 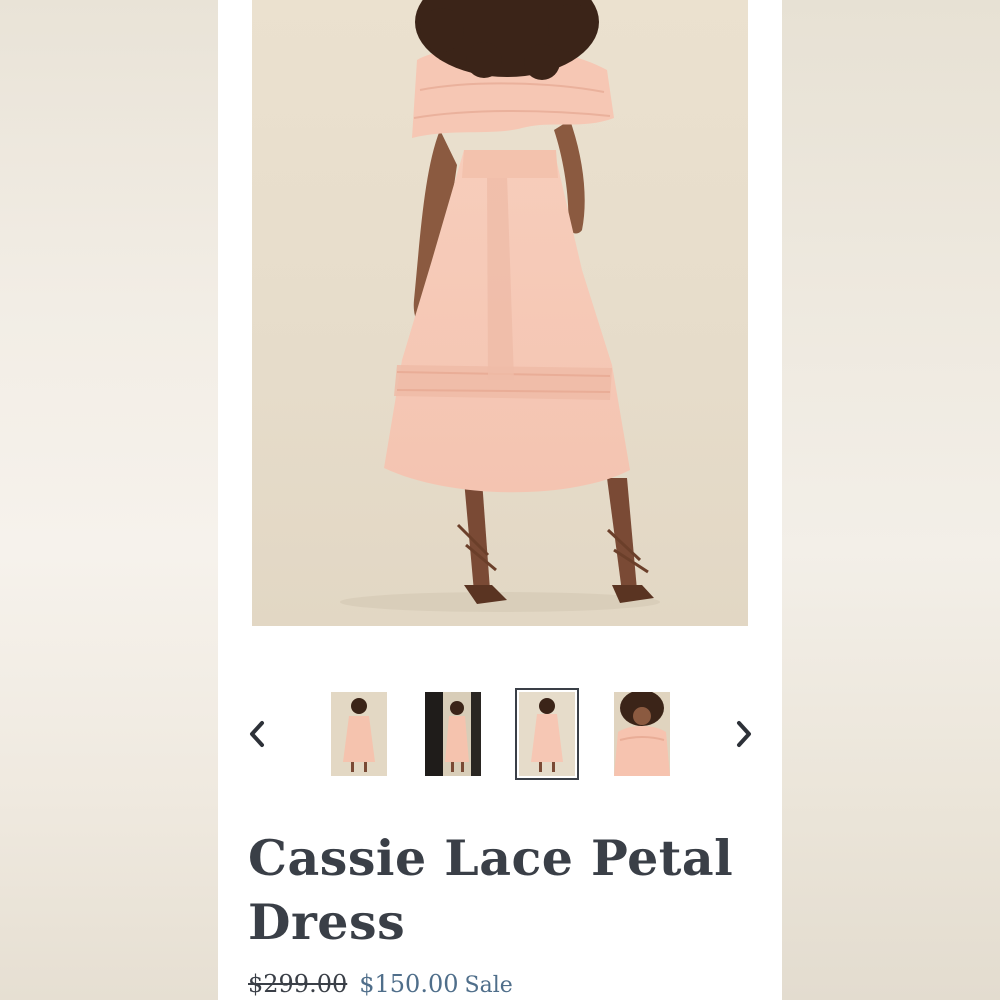 I want to click on doorway-view-photo, so click(x=453, y=734).